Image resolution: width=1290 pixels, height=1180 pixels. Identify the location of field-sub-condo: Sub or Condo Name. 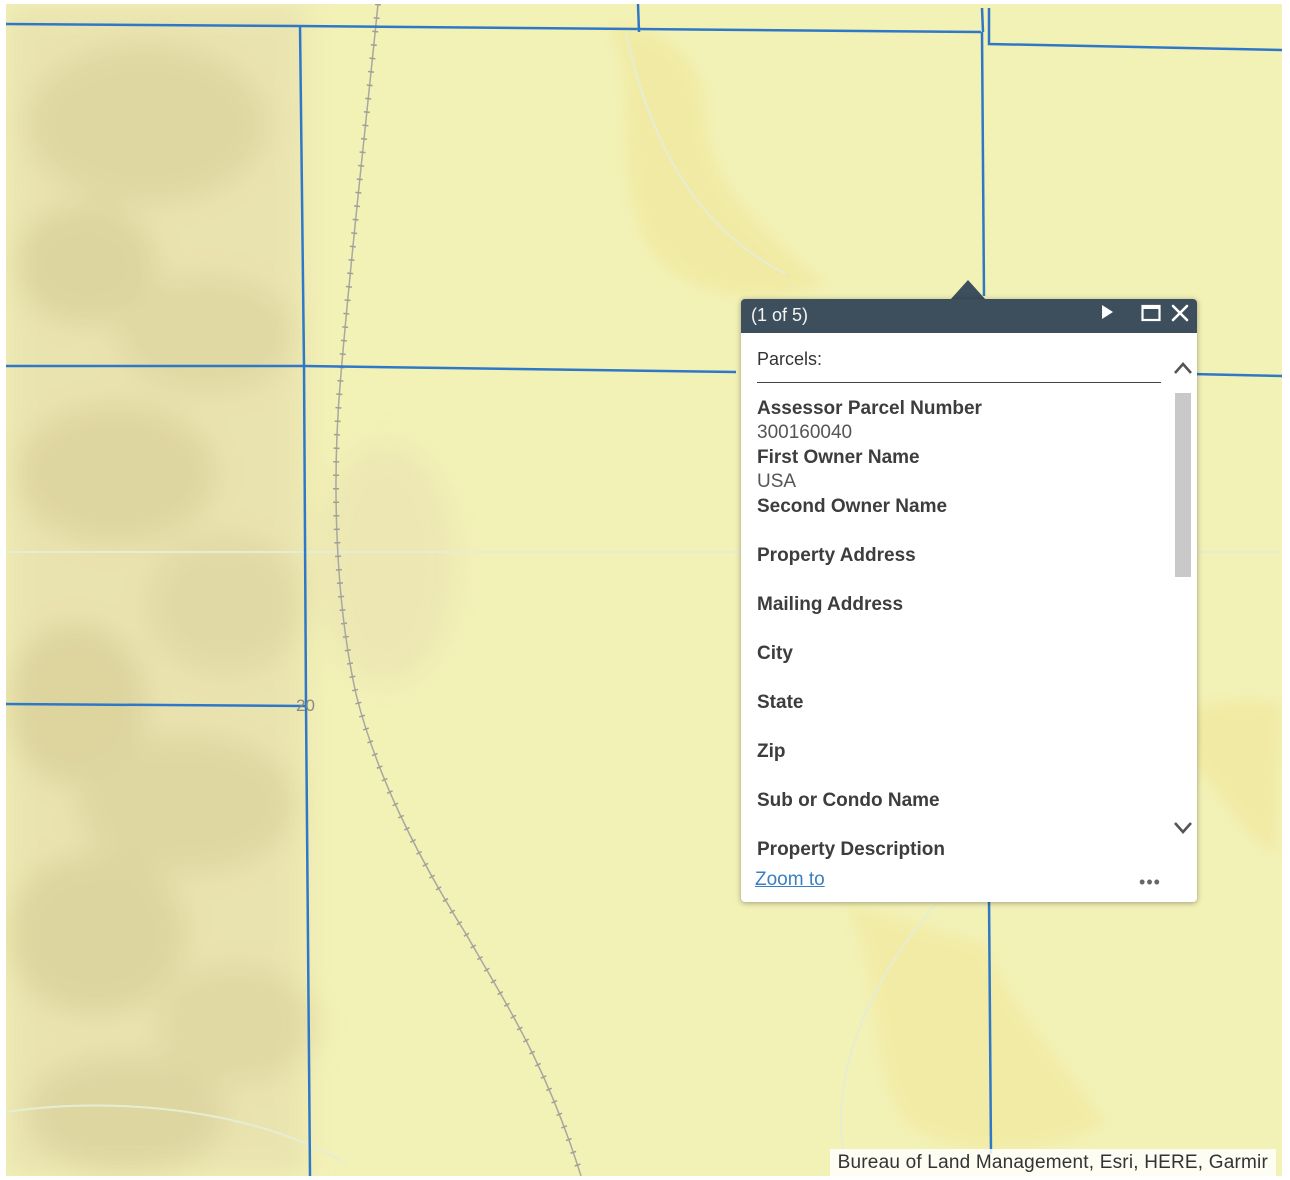
(959, 812).